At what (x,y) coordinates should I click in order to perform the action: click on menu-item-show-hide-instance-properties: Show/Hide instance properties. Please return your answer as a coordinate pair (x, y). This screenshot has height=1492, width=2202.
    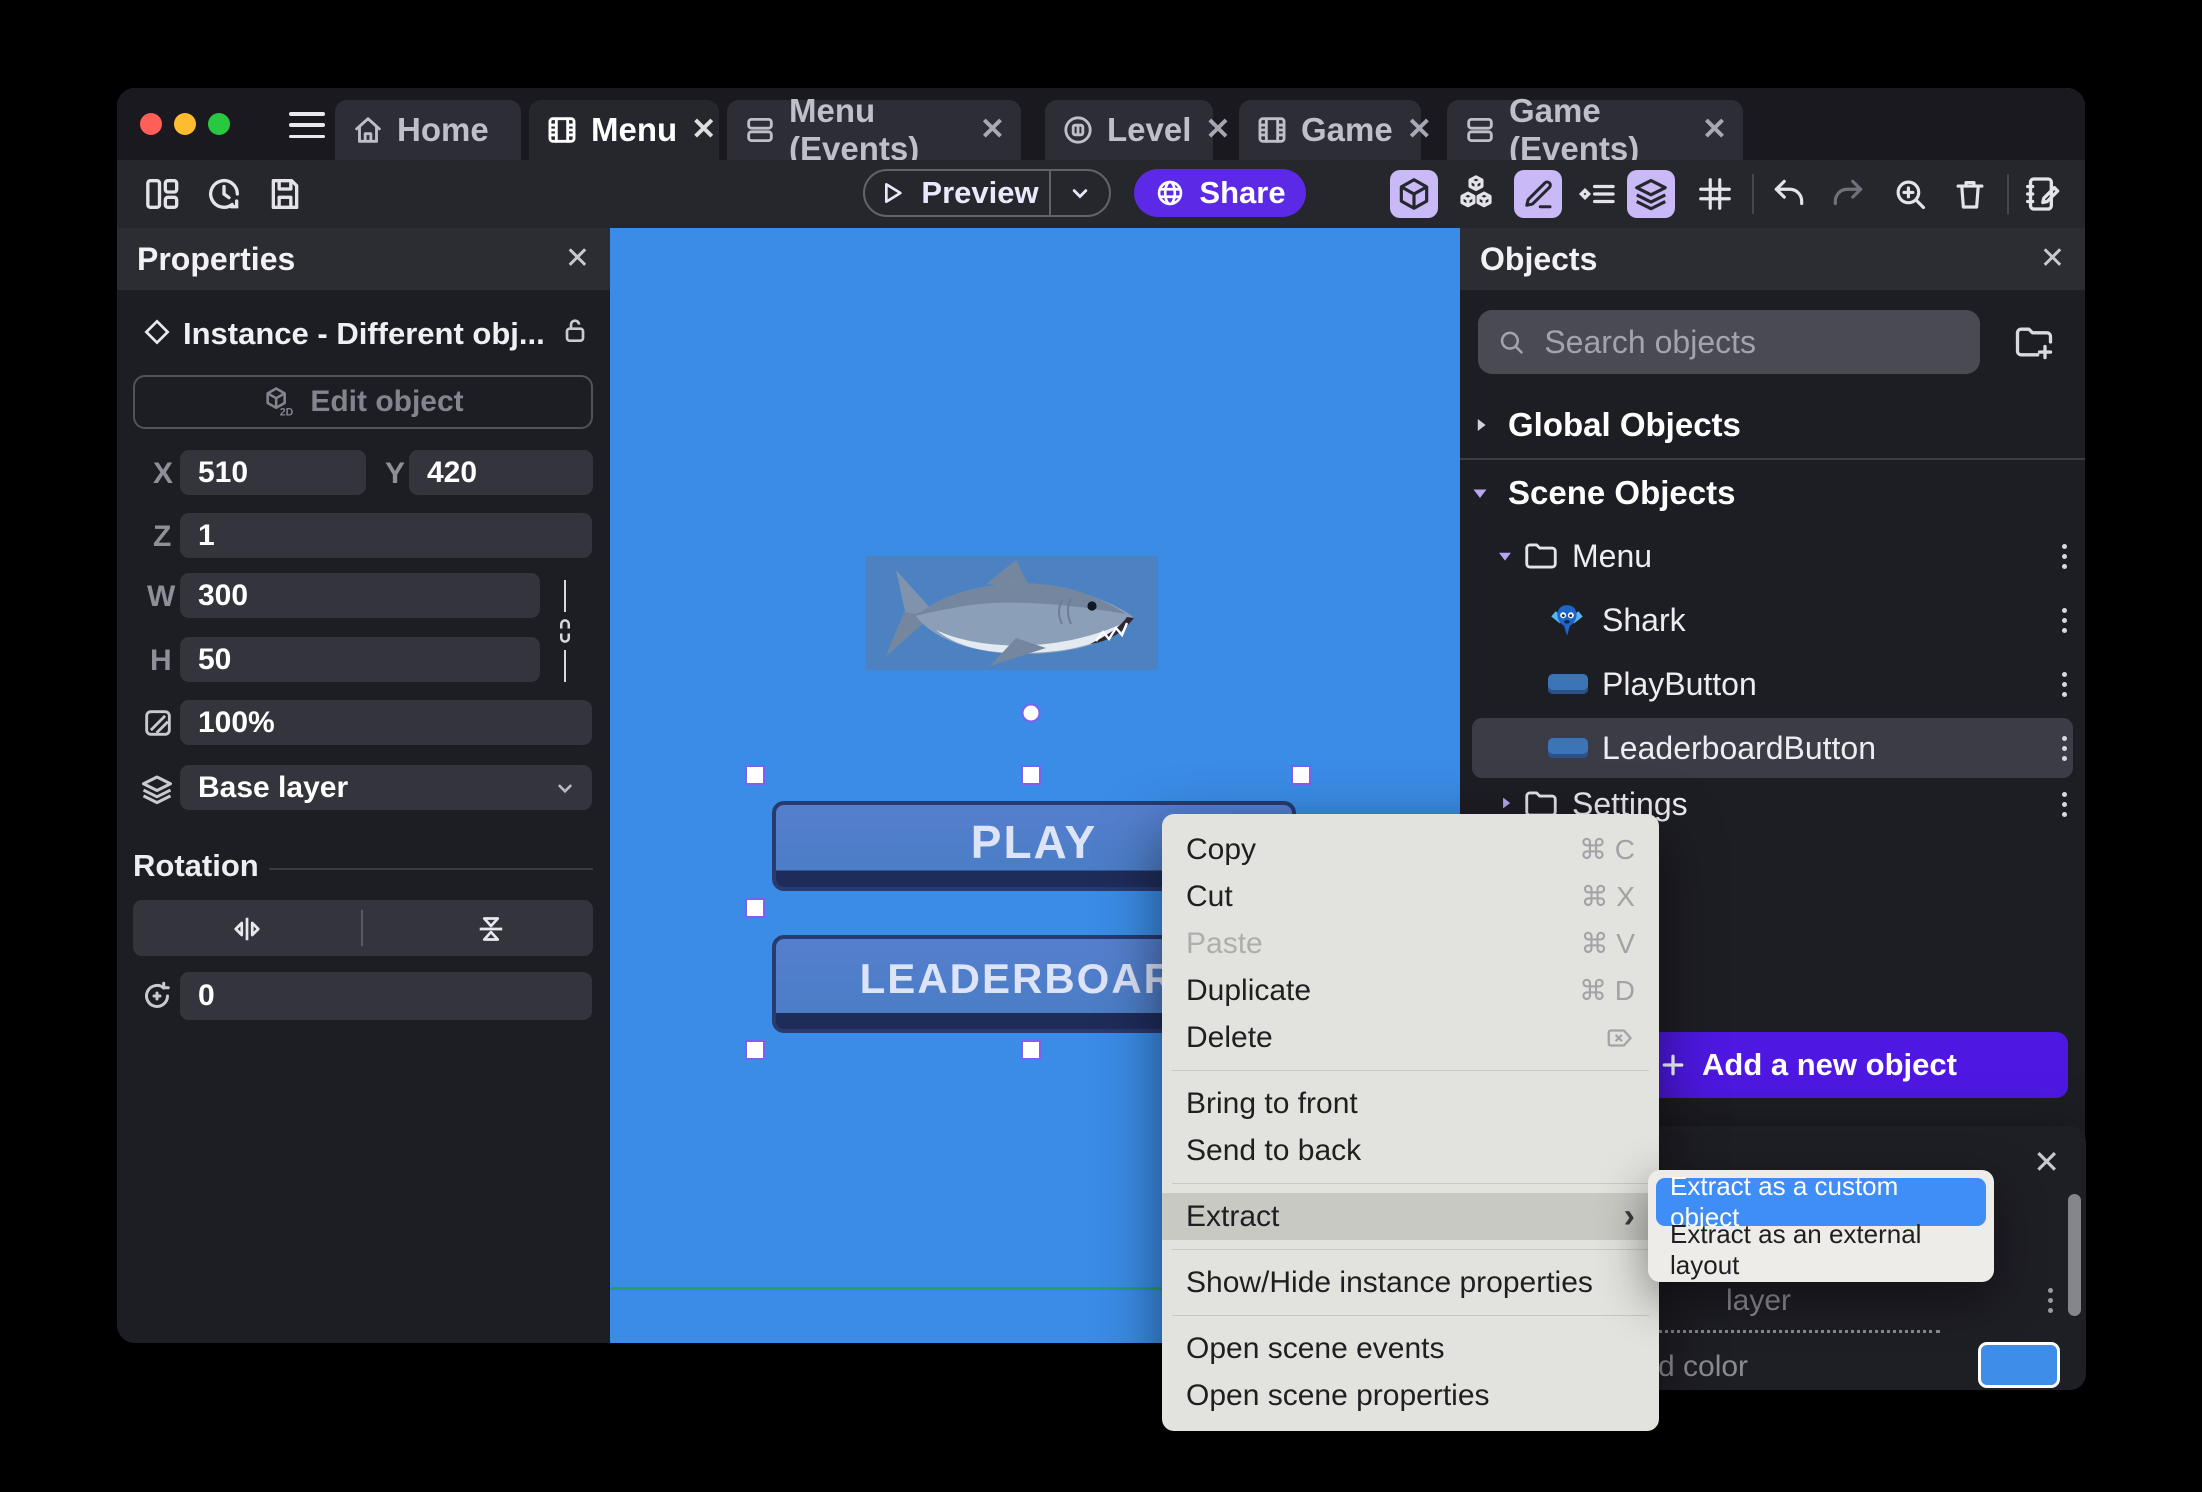
    Looking at the image, I should click on (1410, 1282).